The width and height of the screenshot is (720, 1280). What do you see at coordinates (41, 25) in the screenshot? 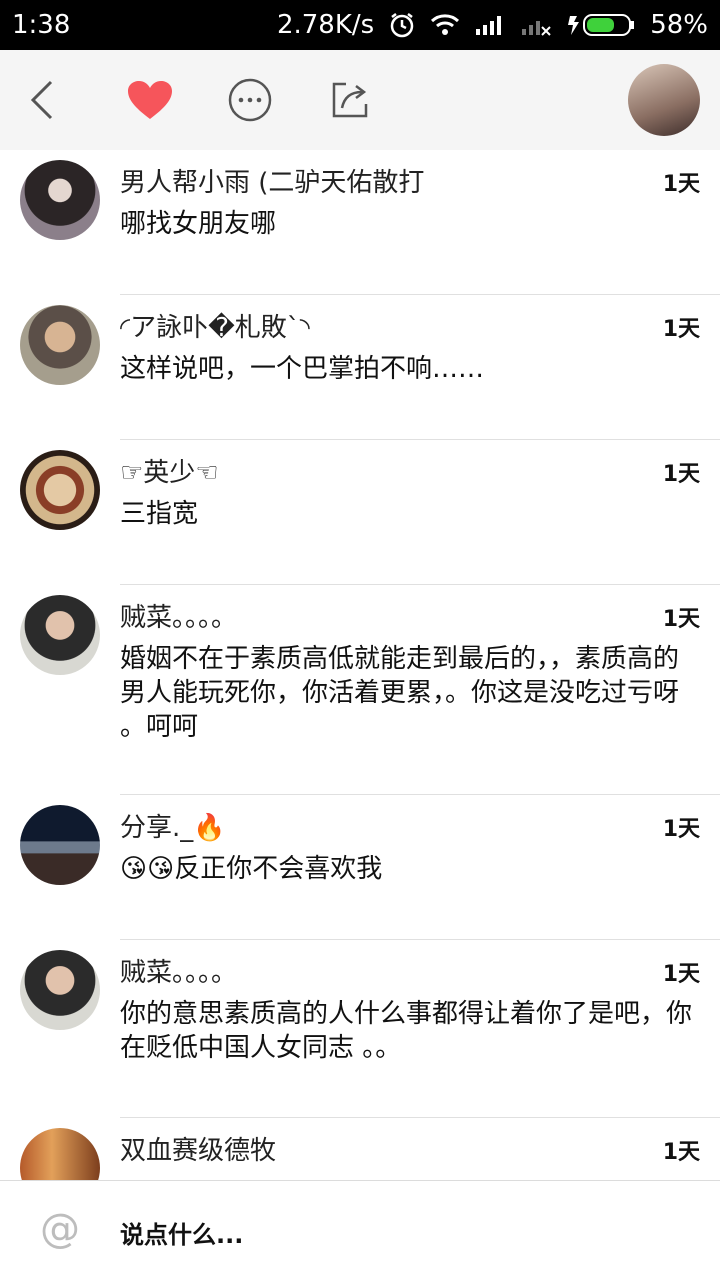
I see `status-time: 1:38` at bounding box center [41, 25].